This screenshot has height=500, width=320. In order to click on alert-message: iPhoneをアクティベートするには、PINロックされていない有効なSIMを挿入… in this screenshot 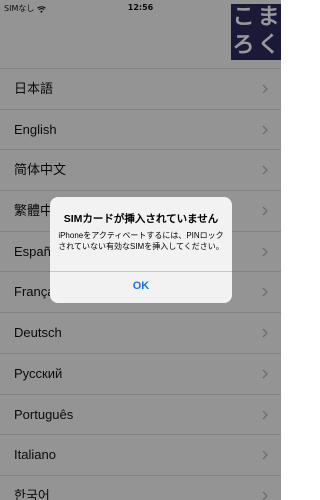, I will do `click(141, 241)`.